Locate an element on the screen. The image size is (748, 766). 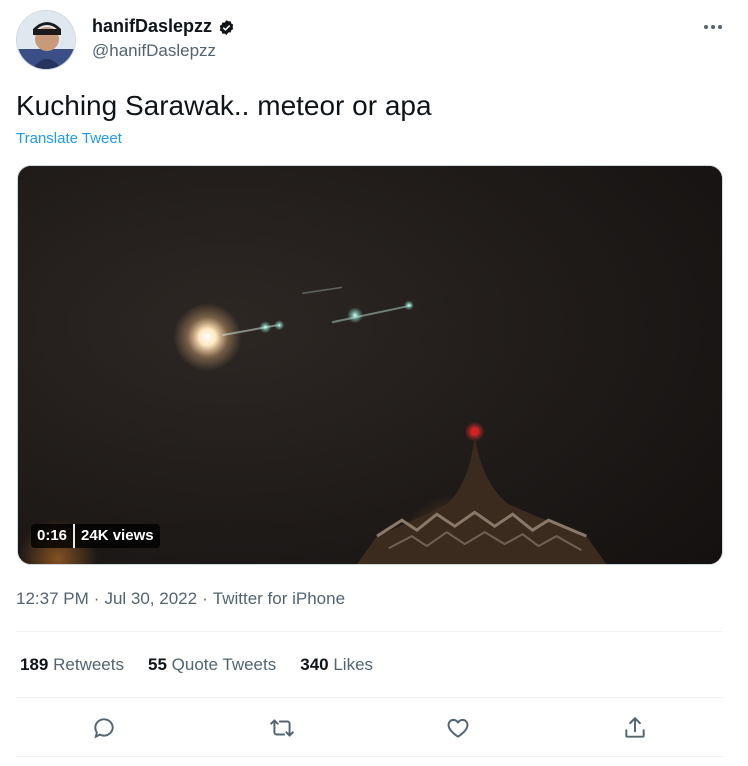
verified-icon is located at coordinates (226, 26).